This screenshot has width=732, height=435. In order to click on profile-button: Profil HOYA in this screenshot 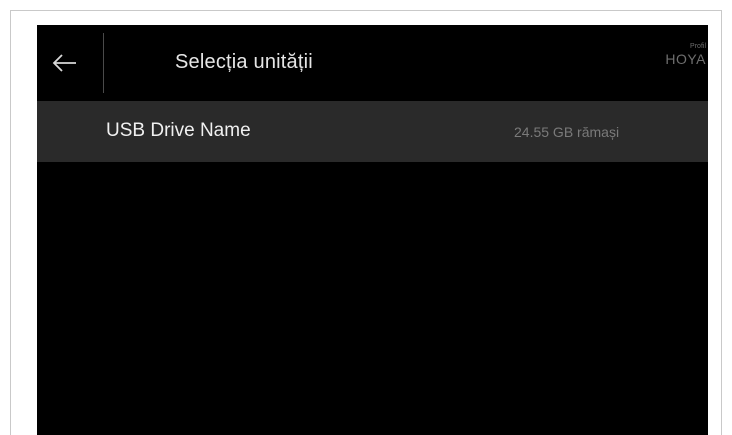, I will do `click(685, 55)`.